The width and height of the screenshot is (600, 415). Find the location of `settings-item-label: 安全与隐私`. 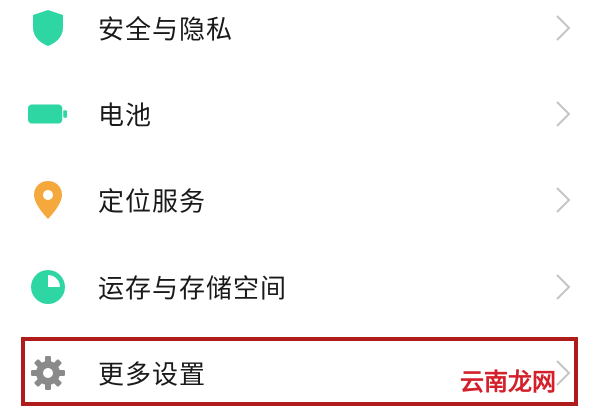

settings-item-label: 安全与隐私 is located at coordinates (166, 30).